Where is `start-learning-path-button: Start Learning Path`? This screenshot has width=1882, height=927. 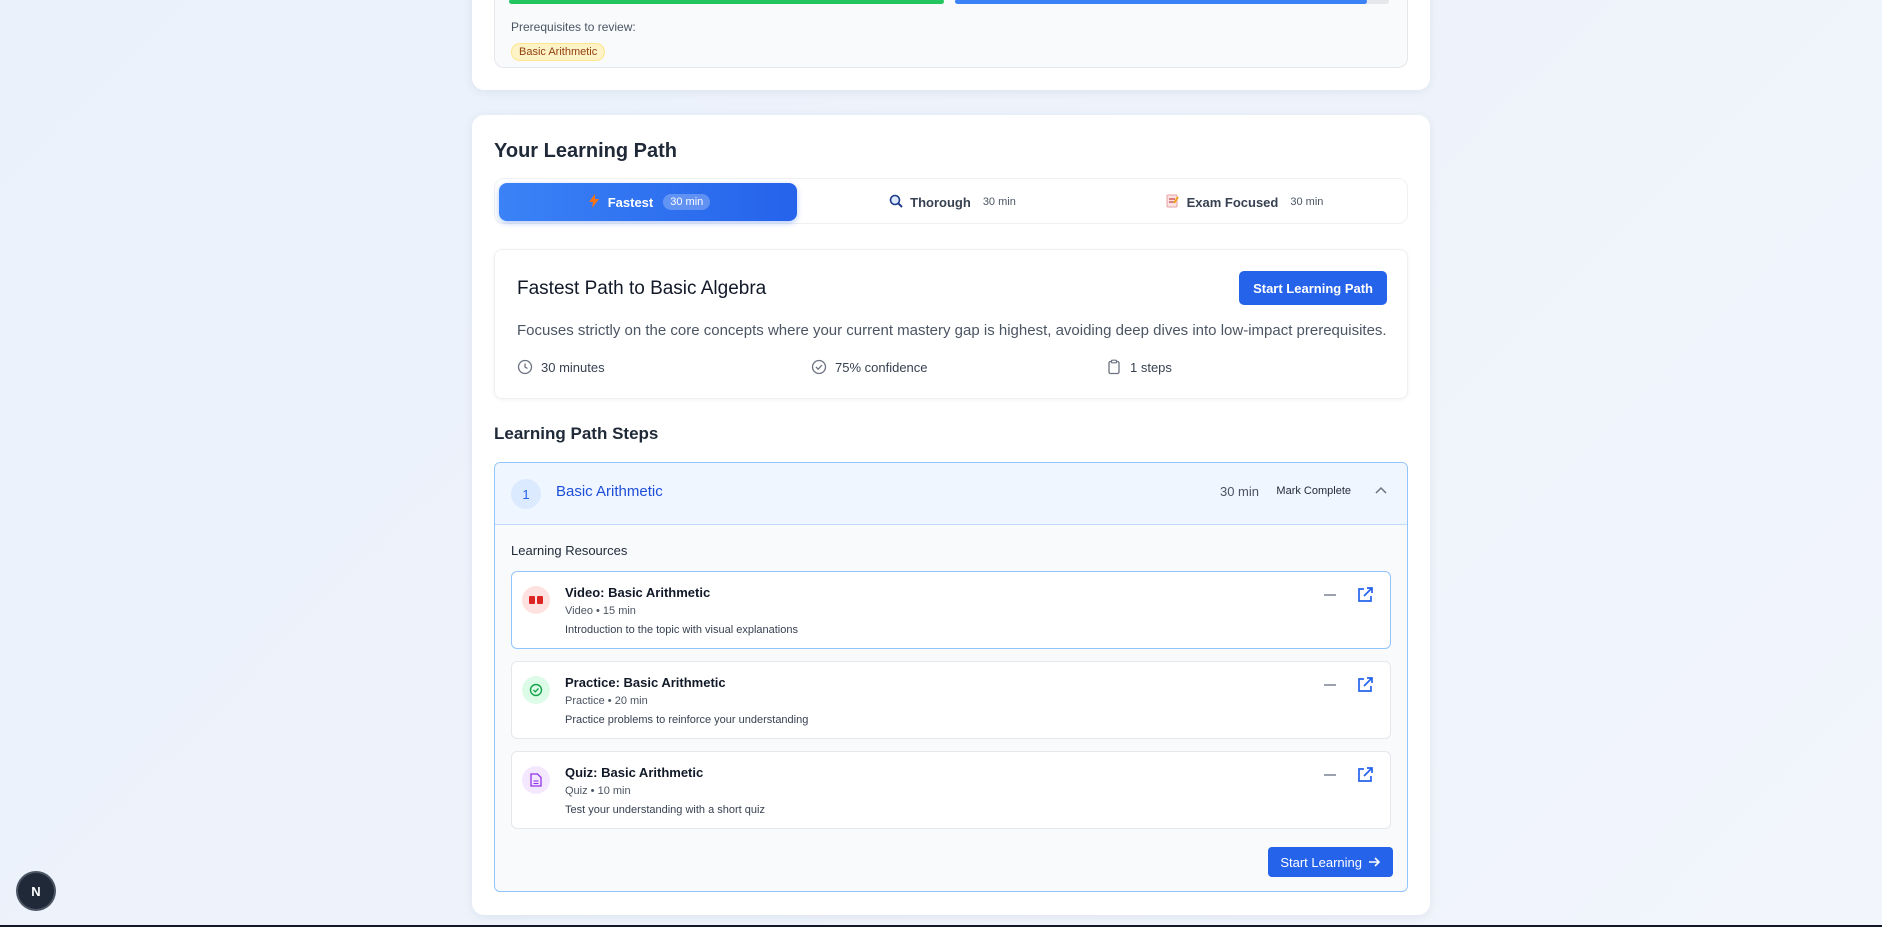 start-learning-path-button: Start Learning Path is located at coordinates (1313, 288).